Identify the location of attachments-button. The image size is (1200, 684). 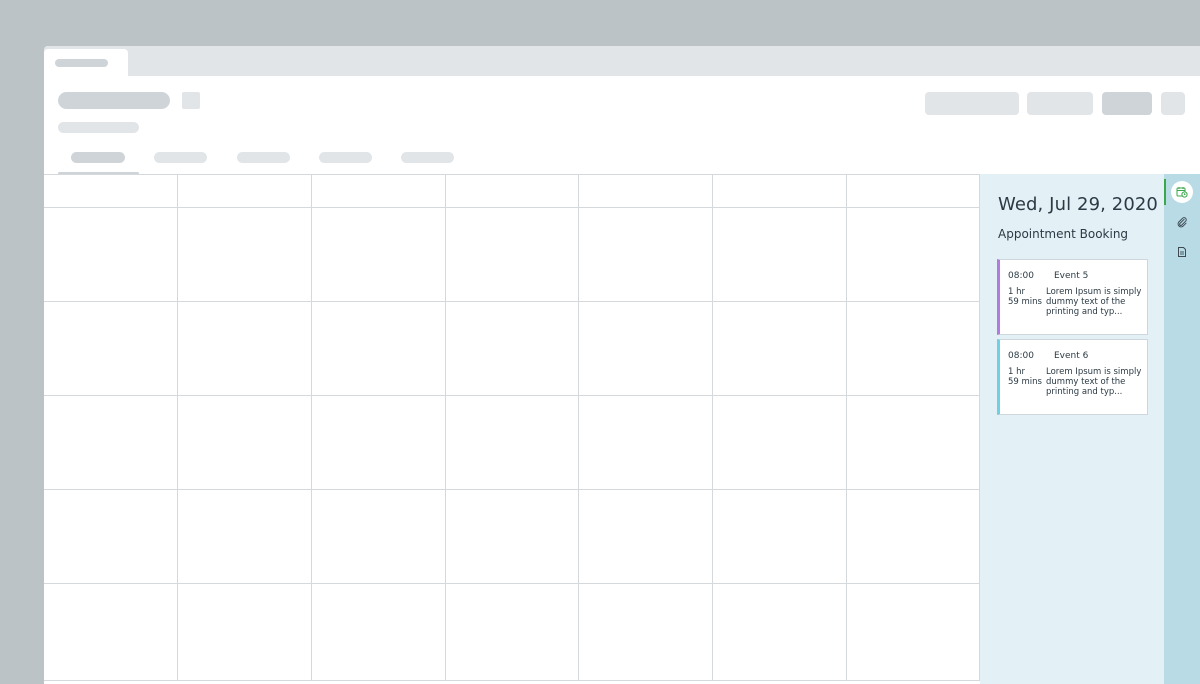
(1182, 222).